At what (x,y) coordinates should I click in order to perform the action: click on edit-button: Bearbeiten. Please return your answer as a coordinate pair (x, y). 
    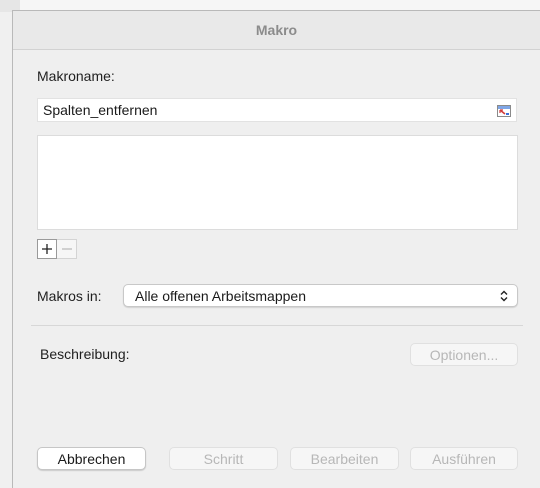
    Looking at the image, I should click on (344, 458).